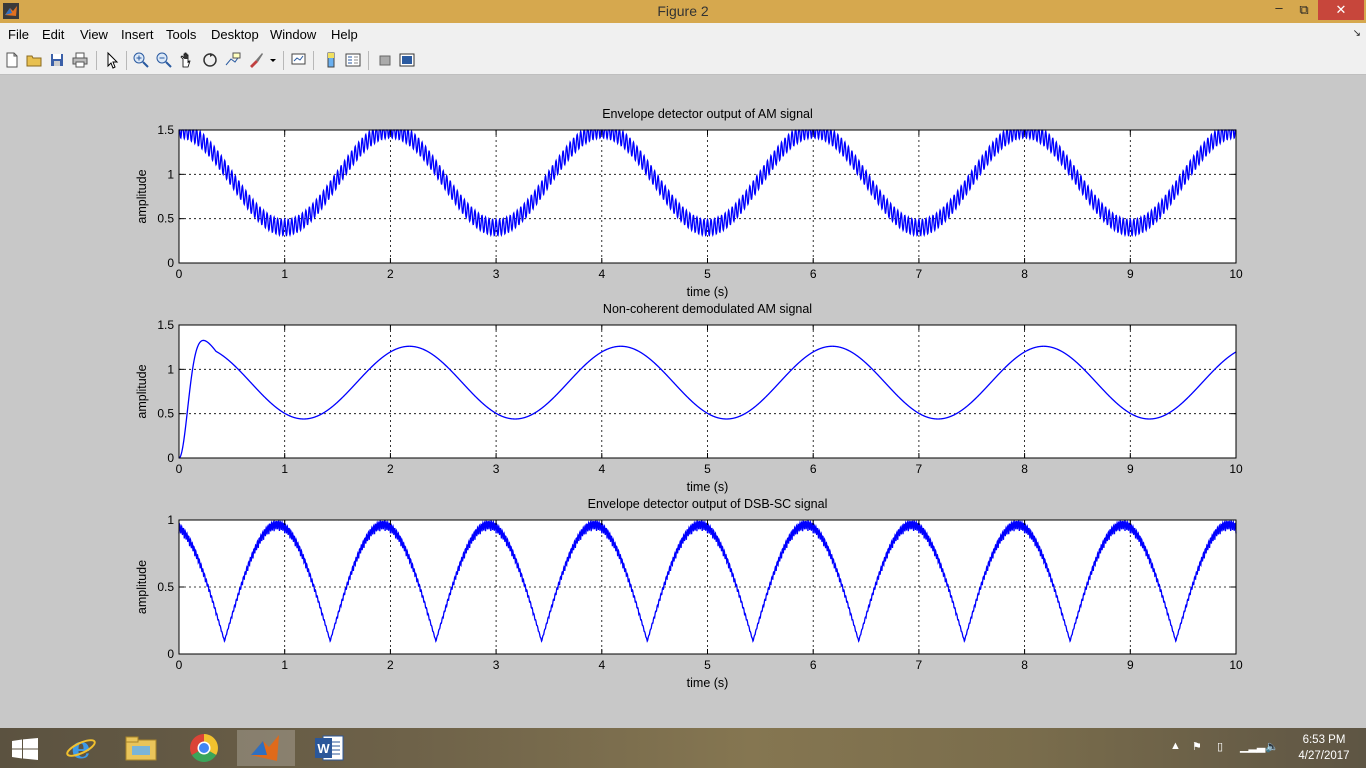 Image resolution: width=1366 pixels, height=768 pixels. Describe the element at coordinates (57, 60) in the screenshot. I see `save-icon` at that location.